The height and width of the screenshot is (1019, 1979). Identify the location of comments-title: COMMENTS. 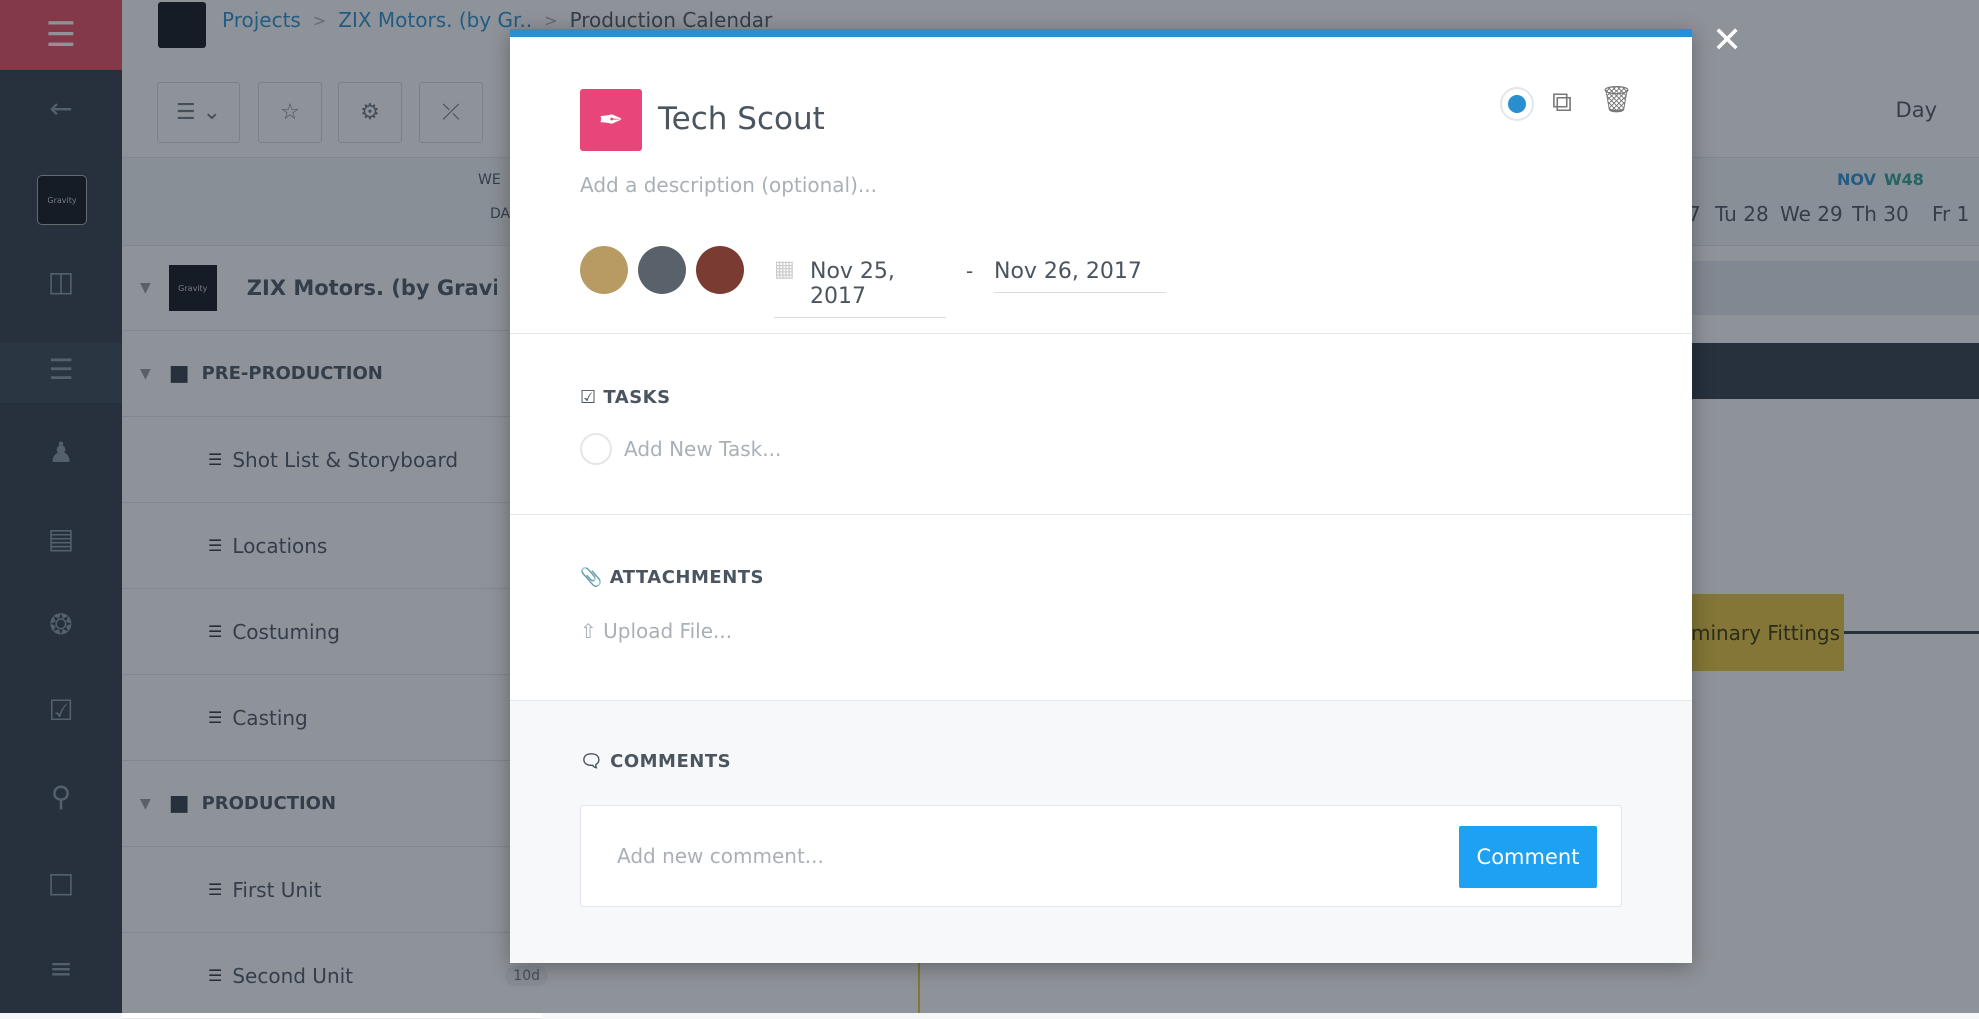
(671, 761).